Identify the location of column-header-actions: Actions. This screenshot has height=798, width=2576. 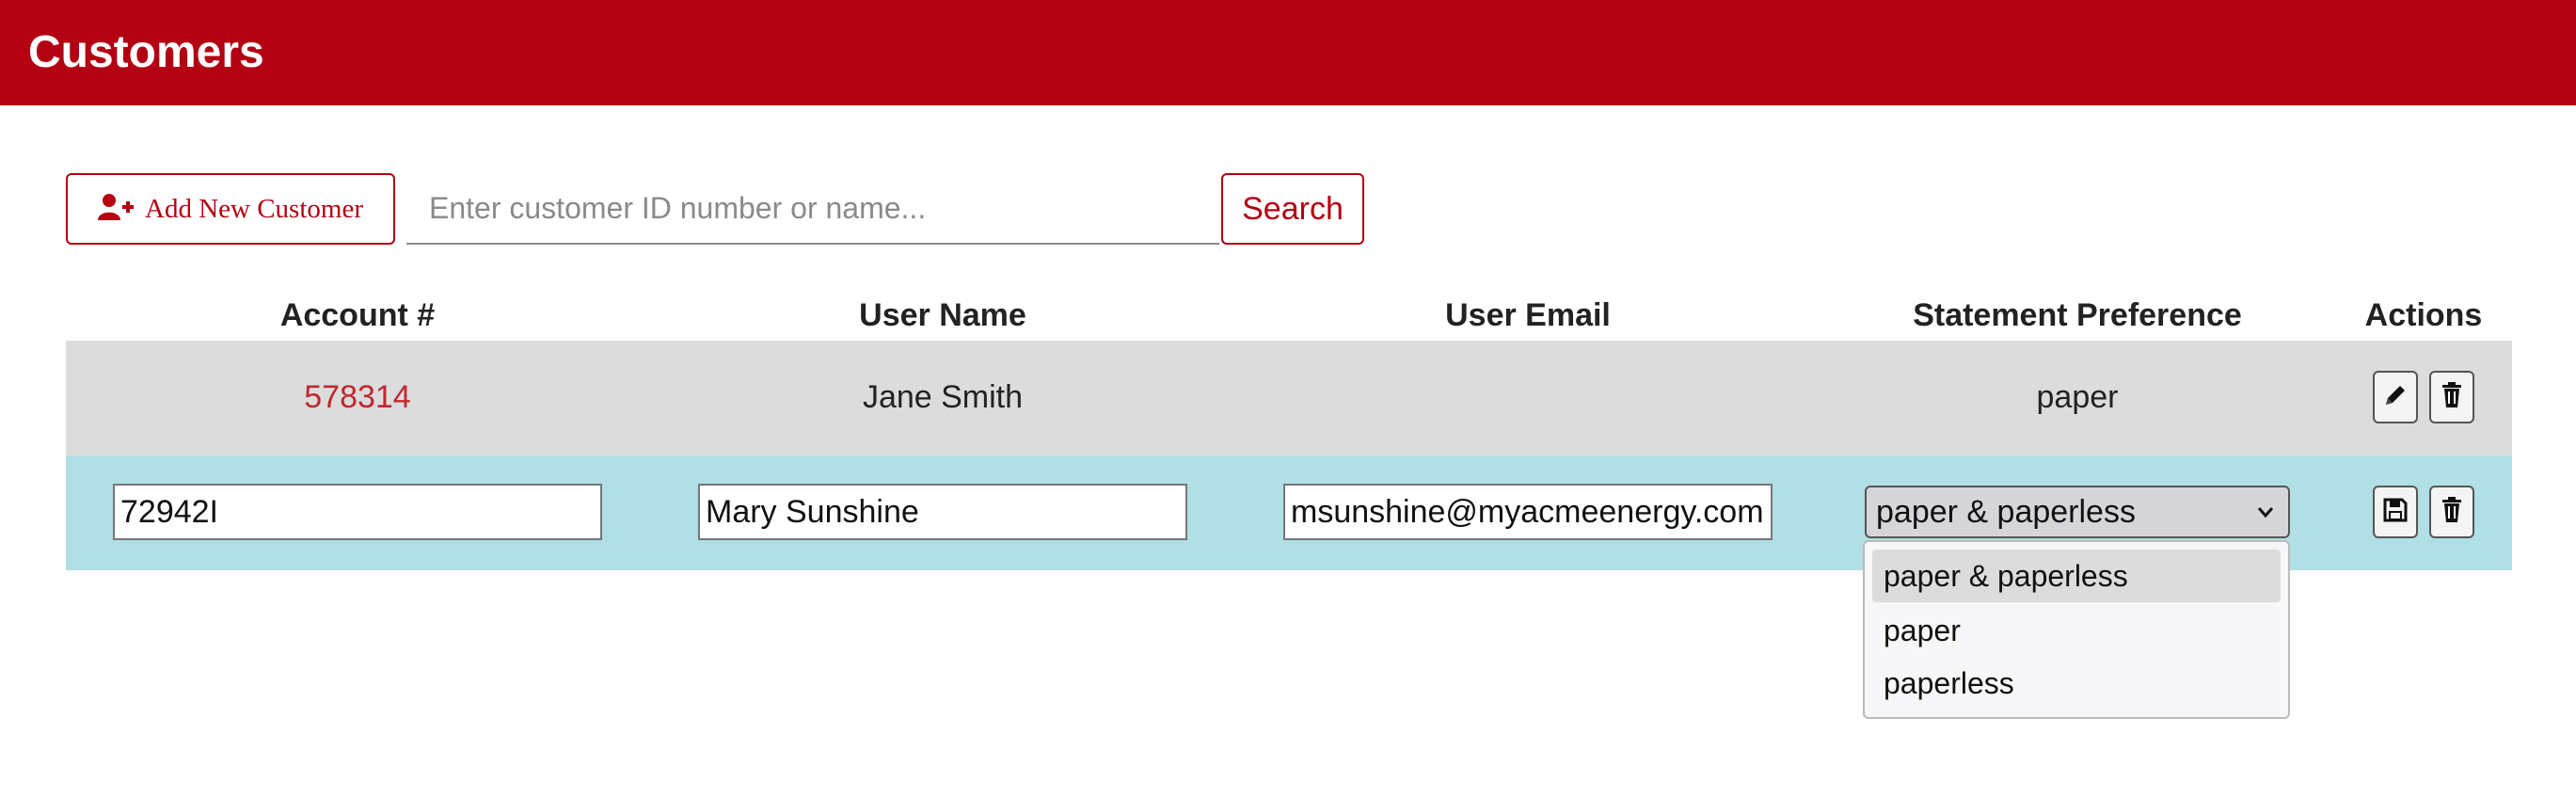
(2423, 315).